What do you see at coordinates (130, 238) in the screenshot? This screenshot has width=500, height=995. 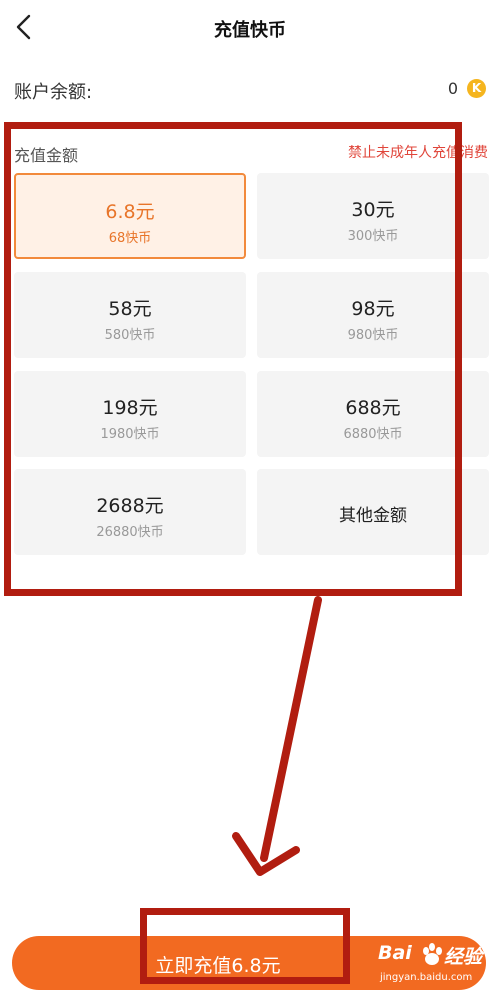 I see `option-coins: 68快币` at bounding box center [130, 238].